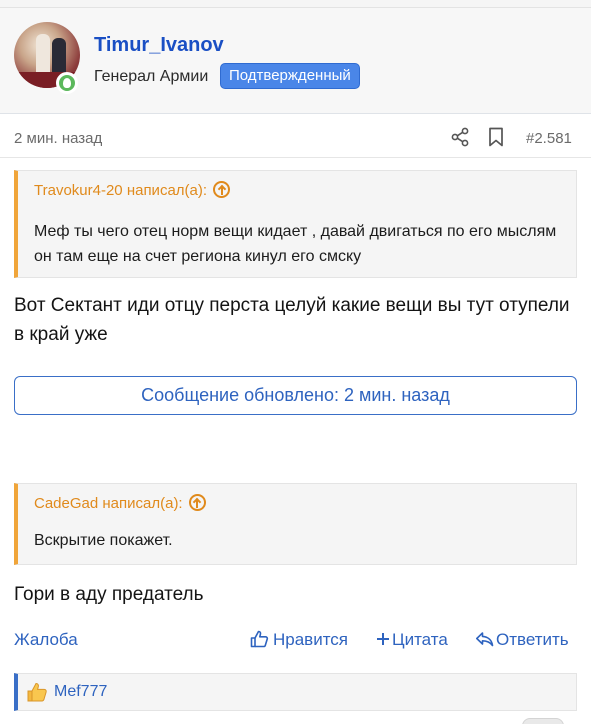  I want to click on quote-text-2: Вскрытие покажет., so click(103, 540).